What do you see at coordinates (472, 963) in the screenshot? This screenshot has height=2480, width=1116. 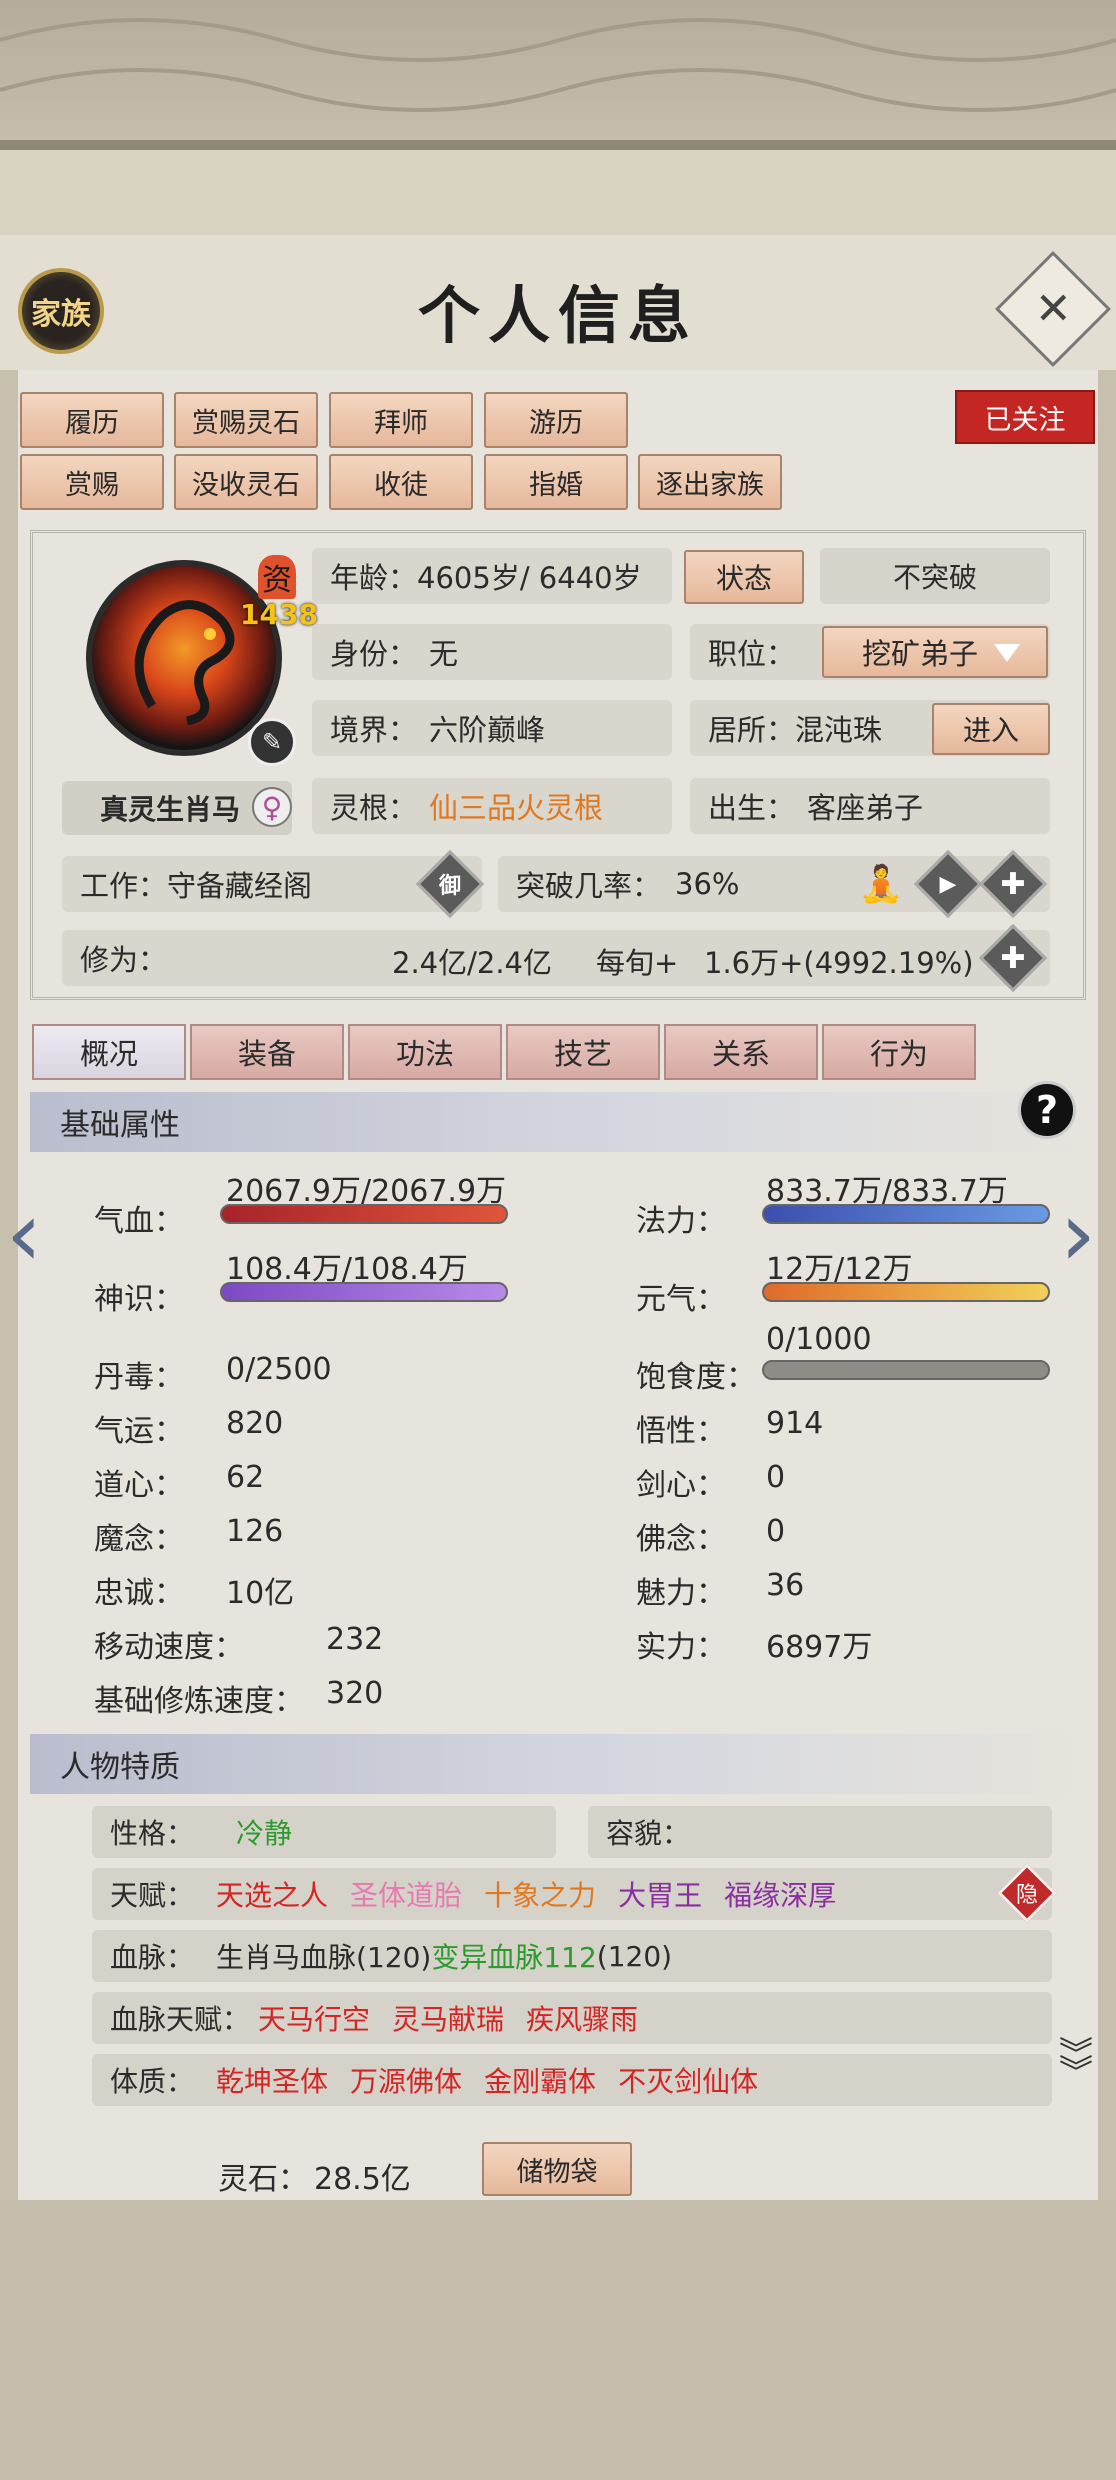 I see `cultivation-value: 2.4亿/2.4亿` at bounding box center [472, 963].